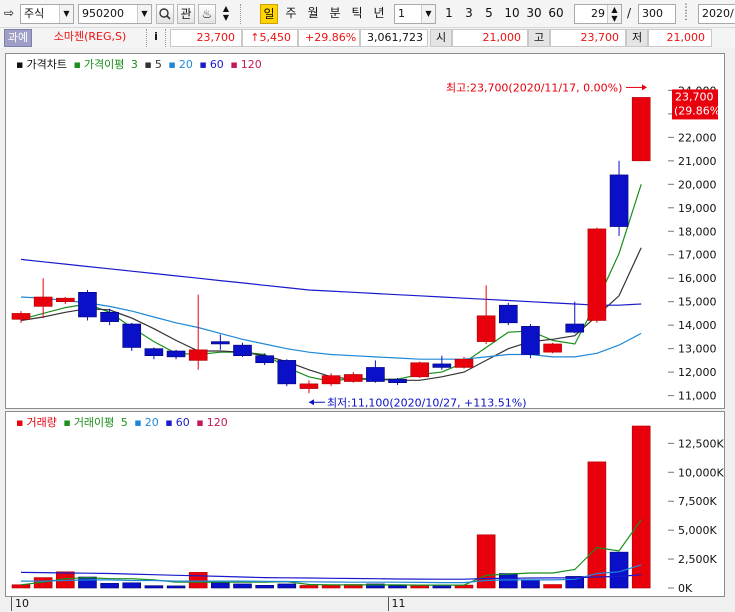  Describe the element at coordinates (697, 255) in the screenshot. I see `y-tick-label: 17,000` at that location.